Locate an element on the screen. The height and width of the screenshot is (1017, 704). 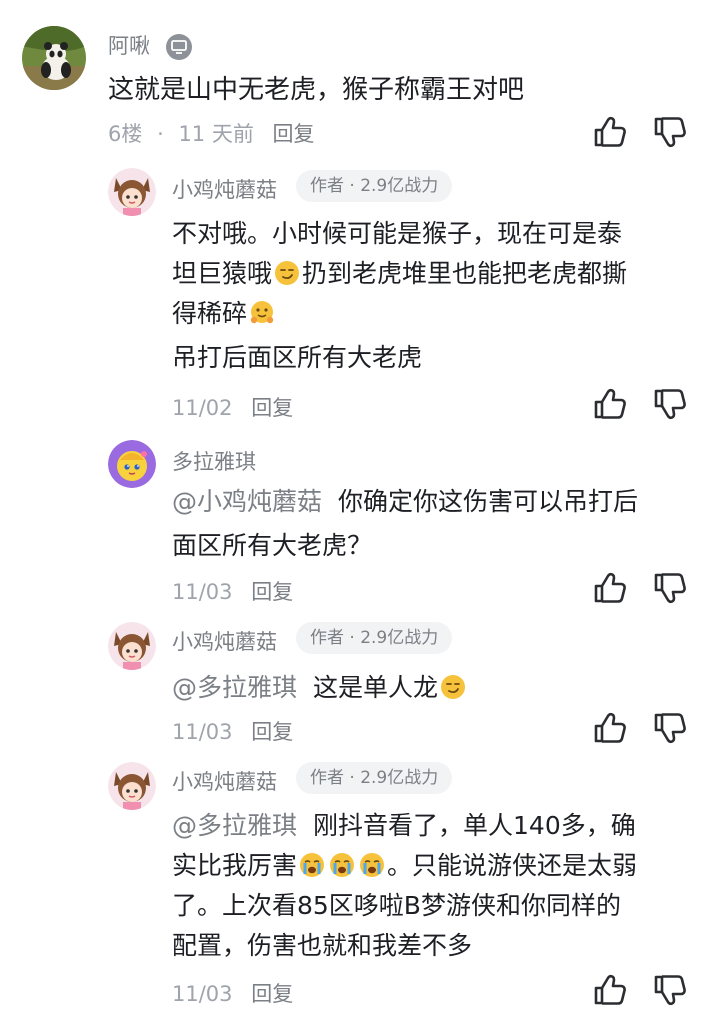
comment-time: 11 天前 is located at coordinates (216, 134).